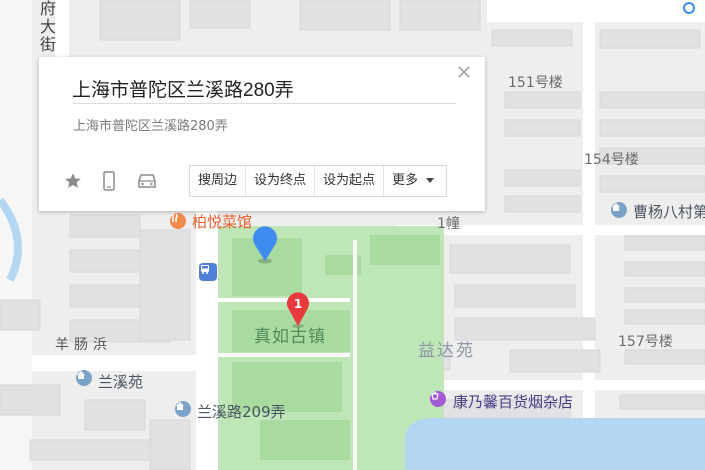 The height and width of the screenshot is (470, 705). What do you see at coordinates (448, 224) in the screenshot?
I see `building-label-1: 1幢` at bounding box center [448, 224].